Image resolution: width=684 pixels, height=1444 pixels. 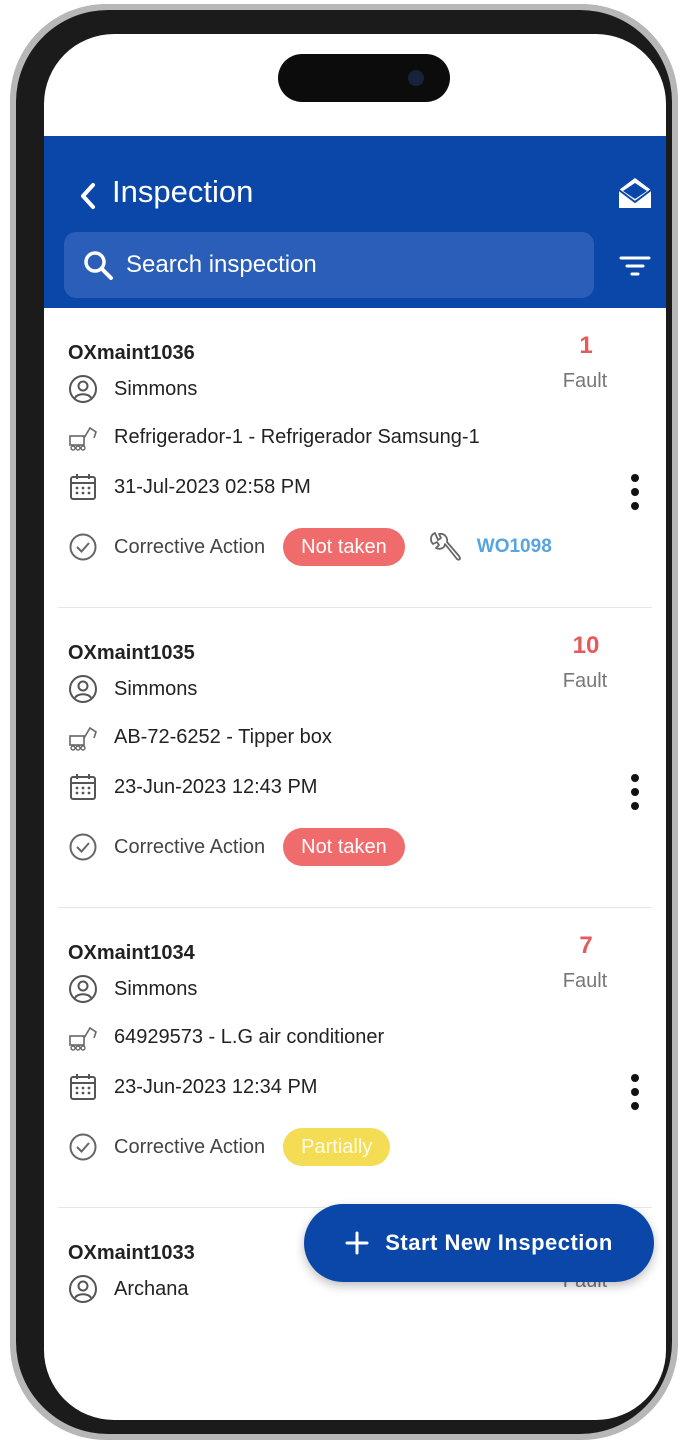 What do you see at coordinates (98, 265) in the screenshot?
I see `search-icon` at bounding box center [98, 265].